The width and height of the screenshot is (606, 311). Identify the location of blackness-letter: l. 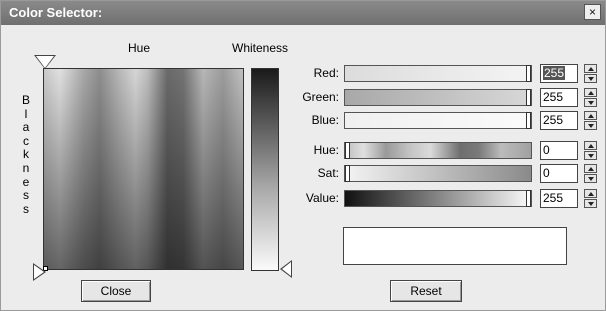
(26, 113).